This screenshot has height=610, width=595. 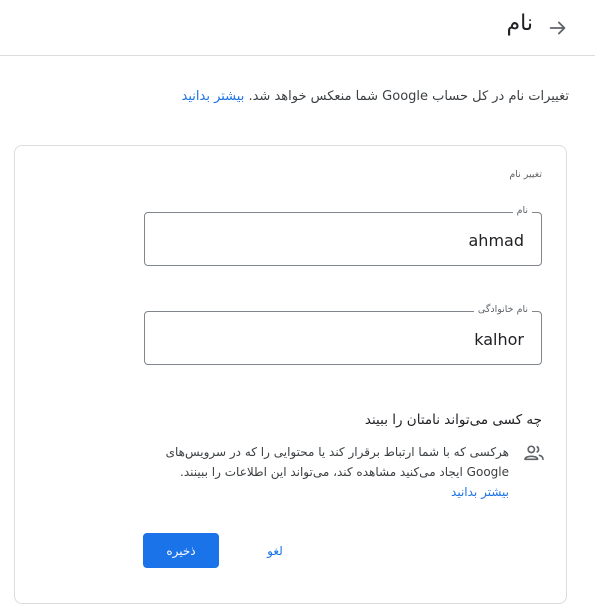 What do you see at coordinates (480, 492) in the screenshot?
I see `visibility-learn-more-link: بیشتر بدانید` at bounding box center [480, 492].